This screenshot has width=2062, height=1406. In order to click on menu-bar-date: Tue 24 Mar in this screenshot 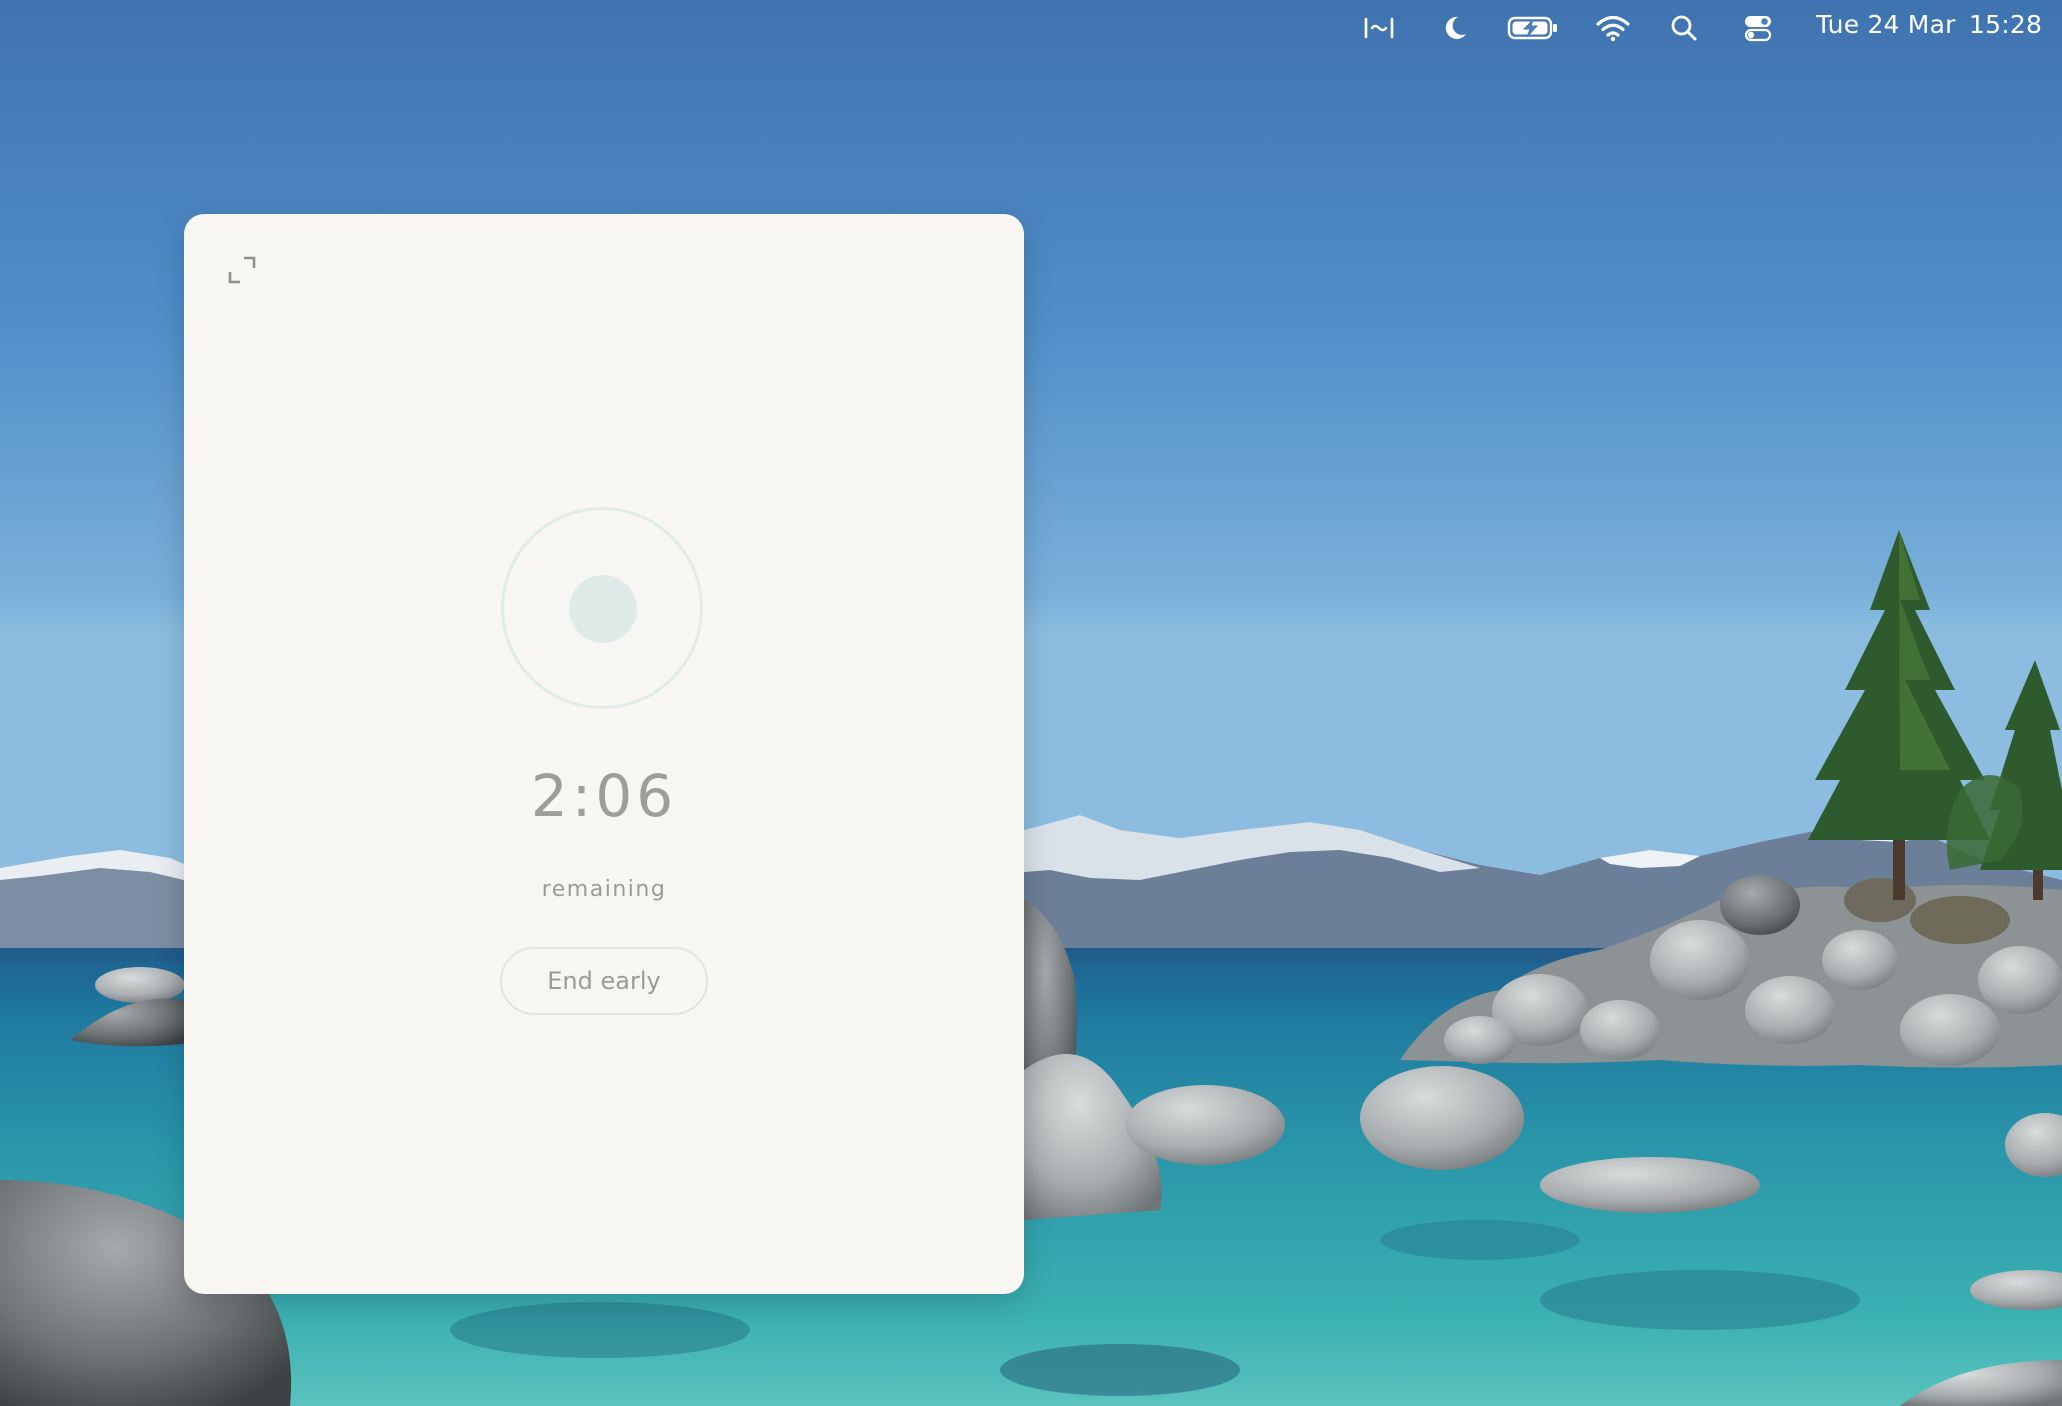, I will do `click(1886, 24)`.